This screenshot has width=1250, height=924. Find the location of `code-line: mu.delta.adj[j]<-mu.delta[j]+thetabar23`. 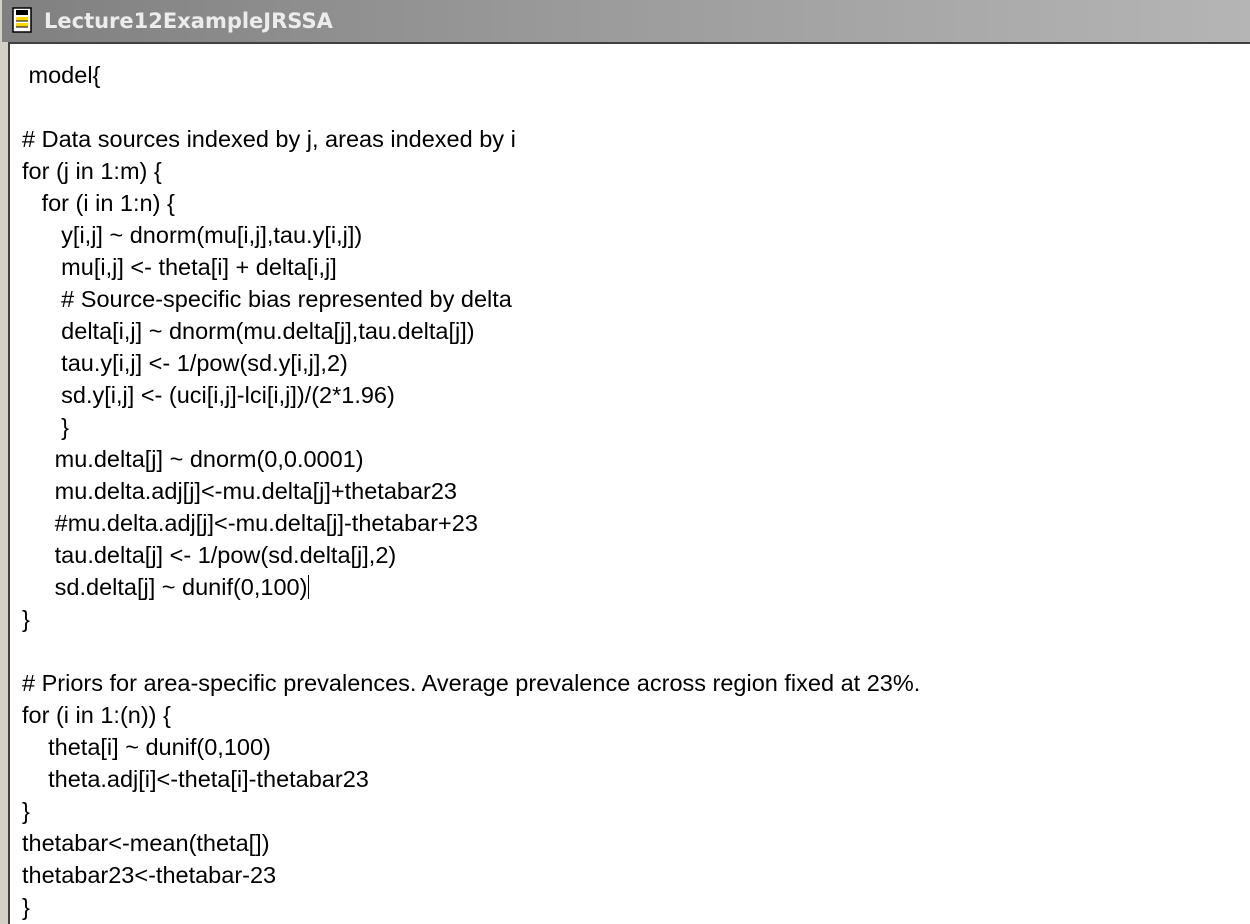

code-line: mu.delta.adj[j]<-mu.delta[j]+thetabar23 is located at coordinates (471, 491).